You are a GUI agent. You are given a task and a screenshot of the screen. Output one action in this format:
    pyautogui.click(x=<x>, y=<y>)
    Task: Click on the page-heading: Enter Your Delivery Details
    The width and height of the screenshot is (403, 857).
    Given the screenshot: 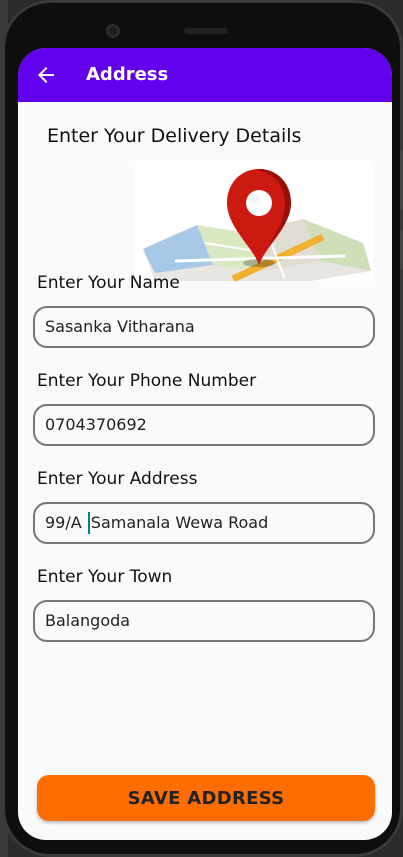 What is the action you would take?
    pyautogui.click(x=174, y=136)
    